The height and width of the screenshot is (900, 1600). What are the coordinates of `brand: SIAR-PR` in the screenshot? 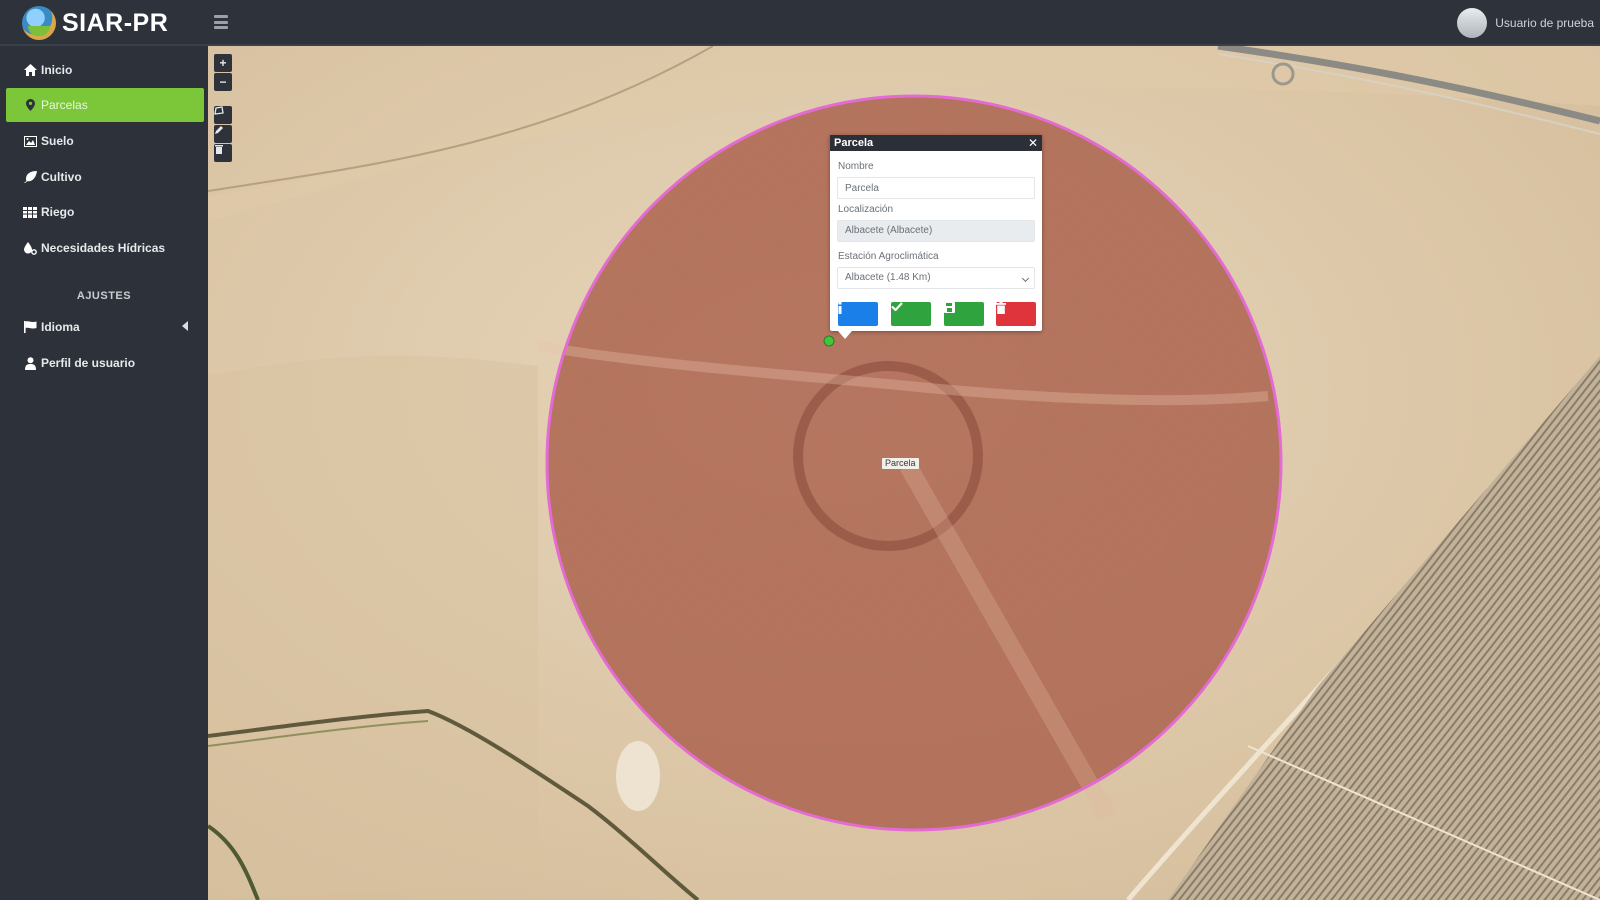 It's located at (104, 23).